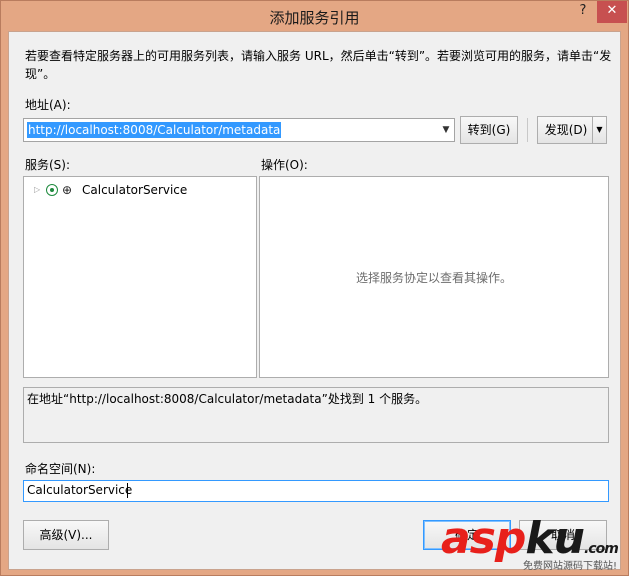 Image resolution: width=629 pixels, height=576 pixels. Describe the element at coordinates (52, 190) in the screenshot. I see `service-icon` at that location.